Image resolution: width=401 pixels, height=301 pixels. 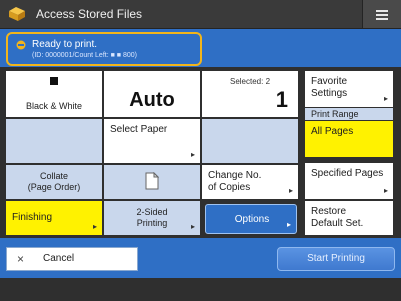 I want to click on black-white-icon, so click(x=54, y=81).